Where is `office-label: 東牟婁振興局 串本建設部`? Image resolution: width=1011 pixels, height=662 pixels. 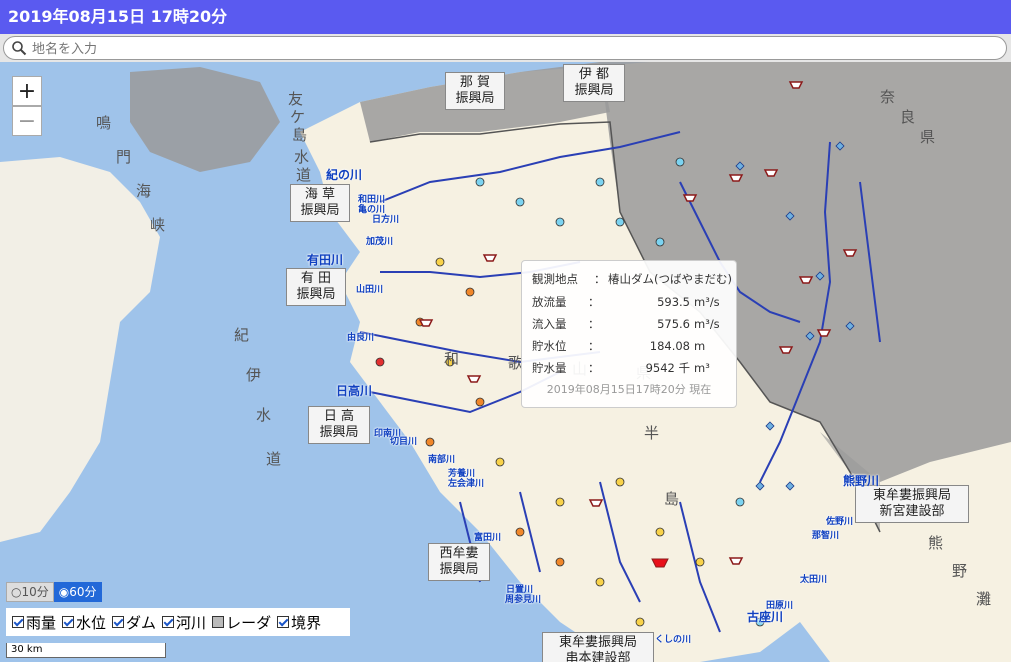
office-label: 東牟婁振興局 串本建設部 is located at coordinates (597, 648).